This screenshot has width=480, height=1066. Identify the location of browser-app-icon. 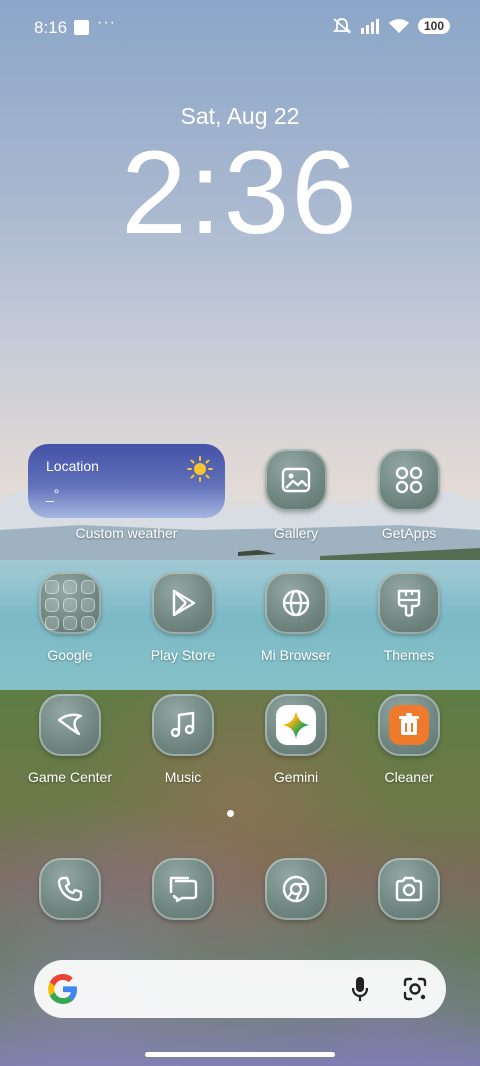
(296, 603).